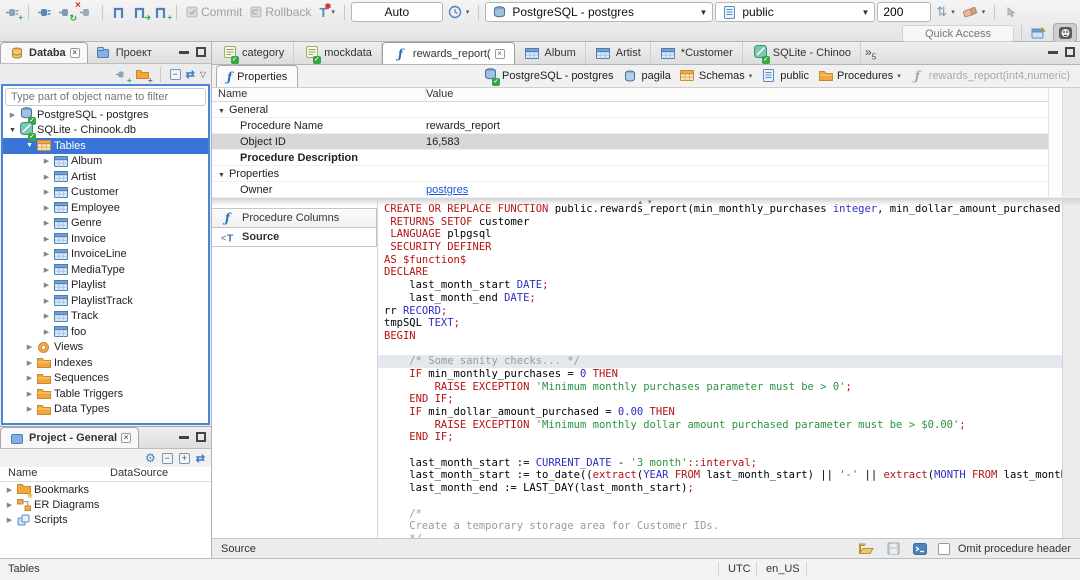 The width and height of the screenshot is (1080, 580). Describe the element at coordinates (904, 12) in the screenshot. I see `fetch-size-input` at that location.